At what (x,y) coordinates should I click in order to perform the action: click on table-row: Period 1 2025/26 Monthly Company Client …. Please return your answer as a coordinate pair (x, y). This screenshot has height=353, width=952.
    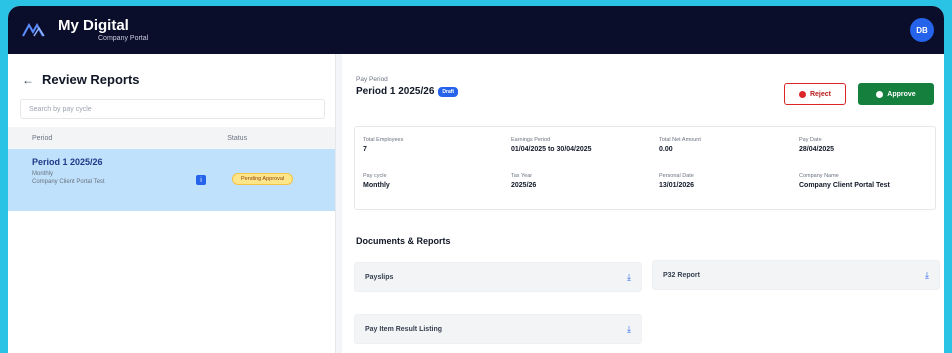
    Looking at the image, I should click on (171, 180).